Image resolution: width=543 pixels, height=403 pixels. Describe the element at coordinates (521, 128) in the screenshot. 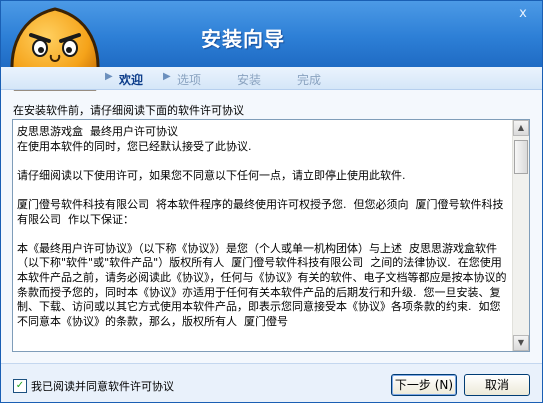

I see `scroll-up-icon: ▲` at that location.